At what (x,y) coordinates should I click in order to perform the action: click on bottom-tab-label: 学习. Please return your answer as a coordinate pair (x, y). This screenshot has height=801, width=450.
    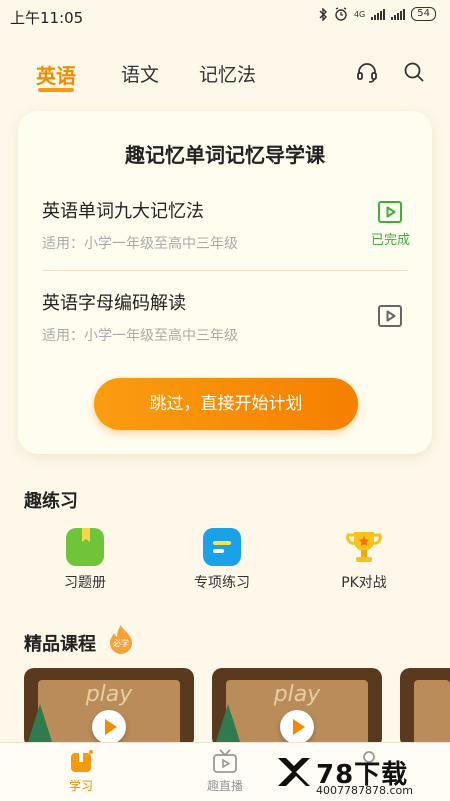
    Looking at the image, I should click on (80, 786).